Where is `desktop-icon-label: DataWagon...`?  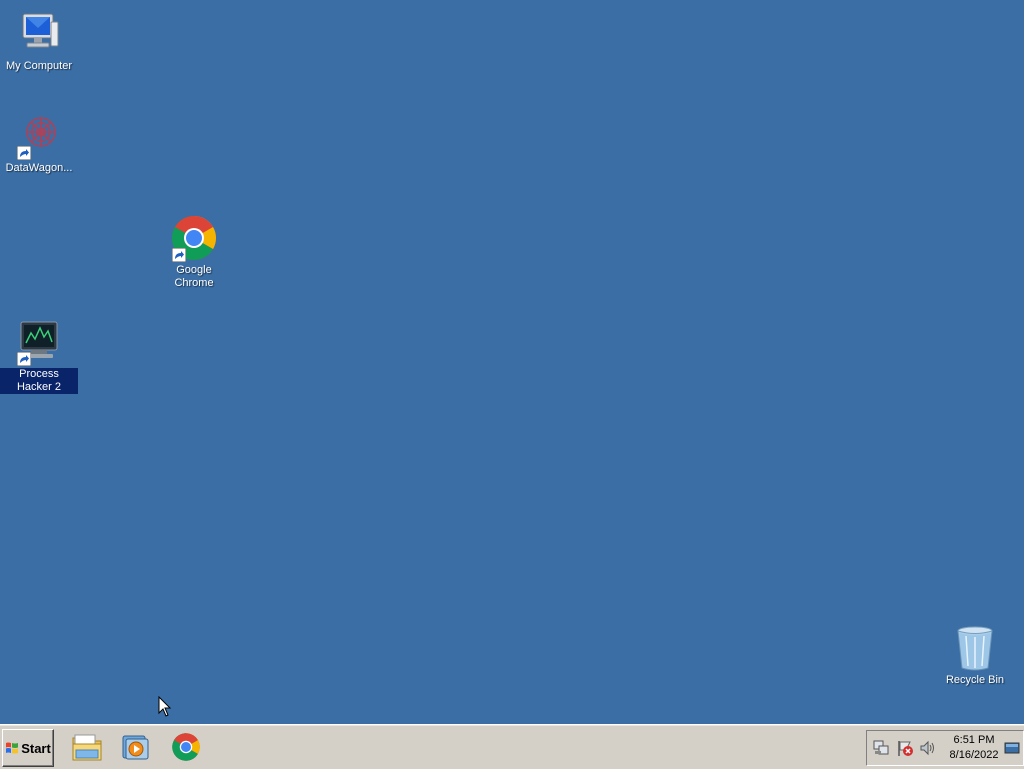
desktop-icon-label: DataWagon... is located at coordinates (39, 168).